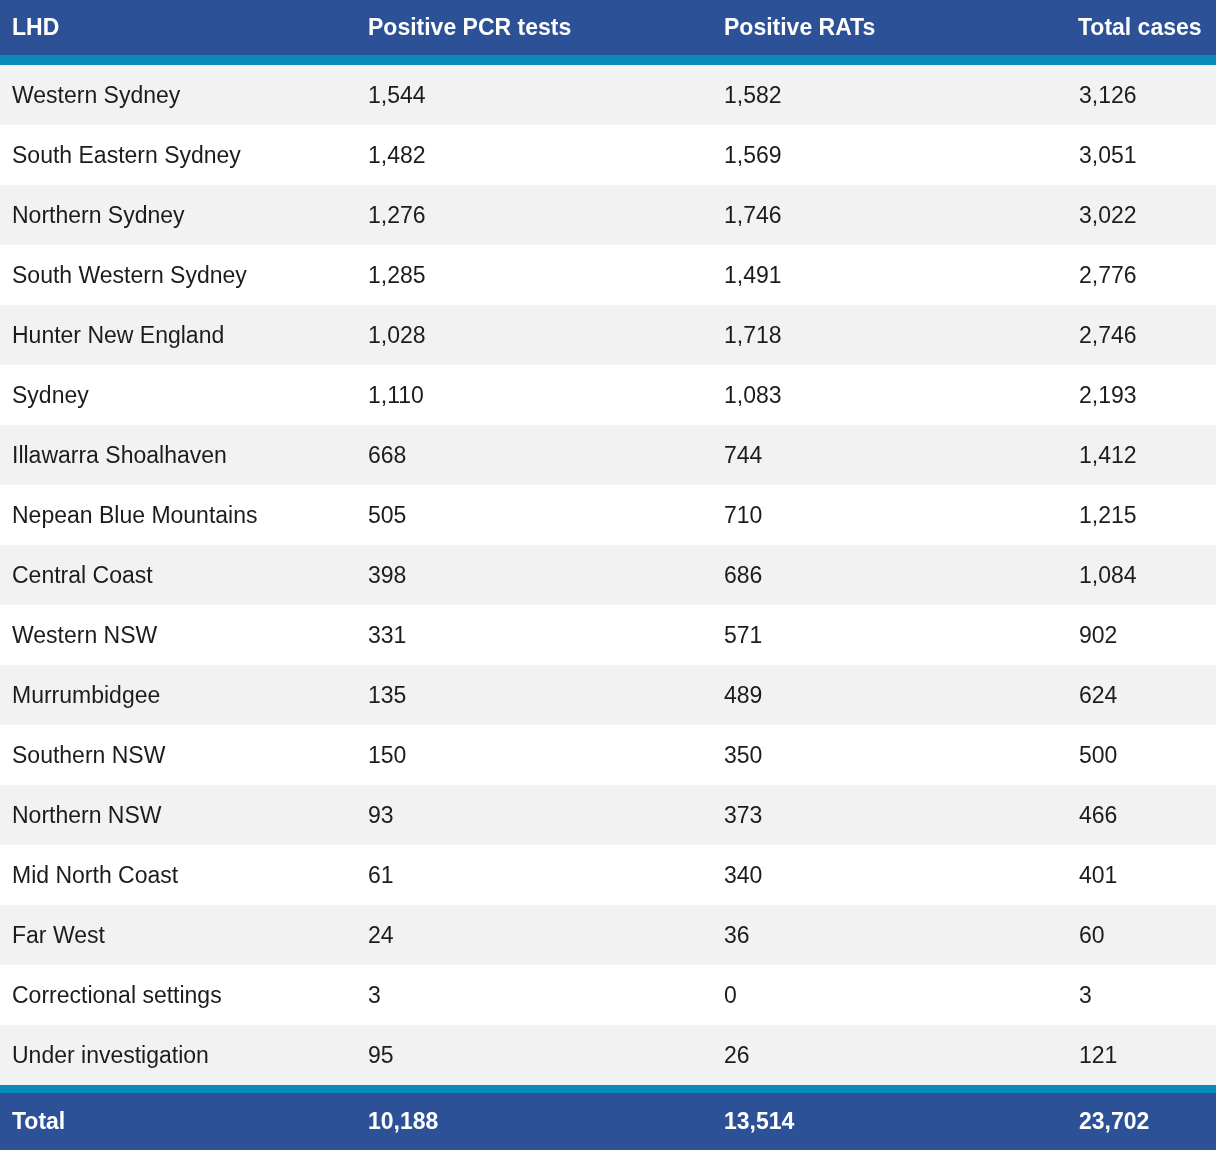 This screenshot has width=1216, height=1150. Describe the element at coordinates (135, 515) in the screenshot. I see `table-cell-text: Nepean Blue Mountains` at that location.